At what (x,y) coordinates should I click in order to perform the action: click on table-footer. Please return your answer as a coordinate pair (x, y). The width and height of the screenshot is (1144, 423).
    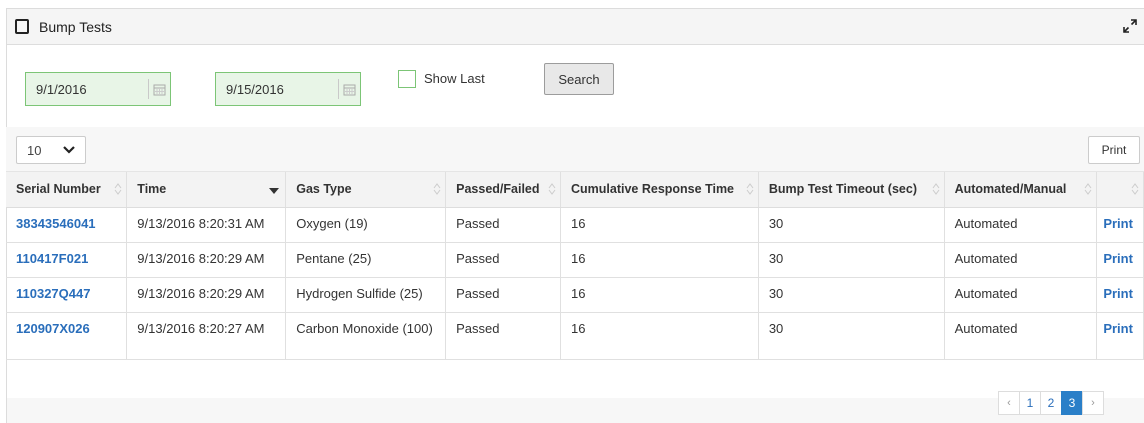
    Looking at the image, I should click on (575, 410).